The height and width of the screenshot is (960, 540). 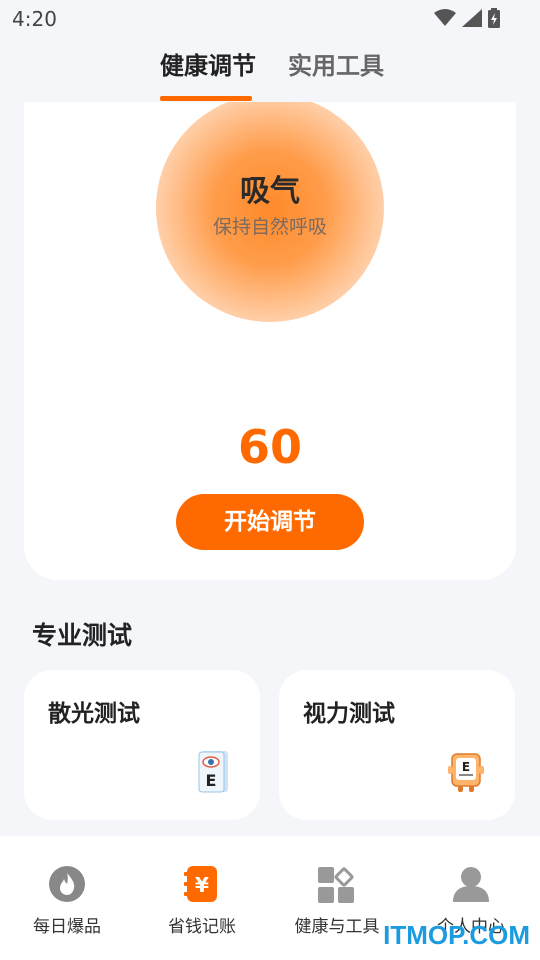 I want to click on nav-label-money-ledger: 省钱记账, so click(x=202, y=927).